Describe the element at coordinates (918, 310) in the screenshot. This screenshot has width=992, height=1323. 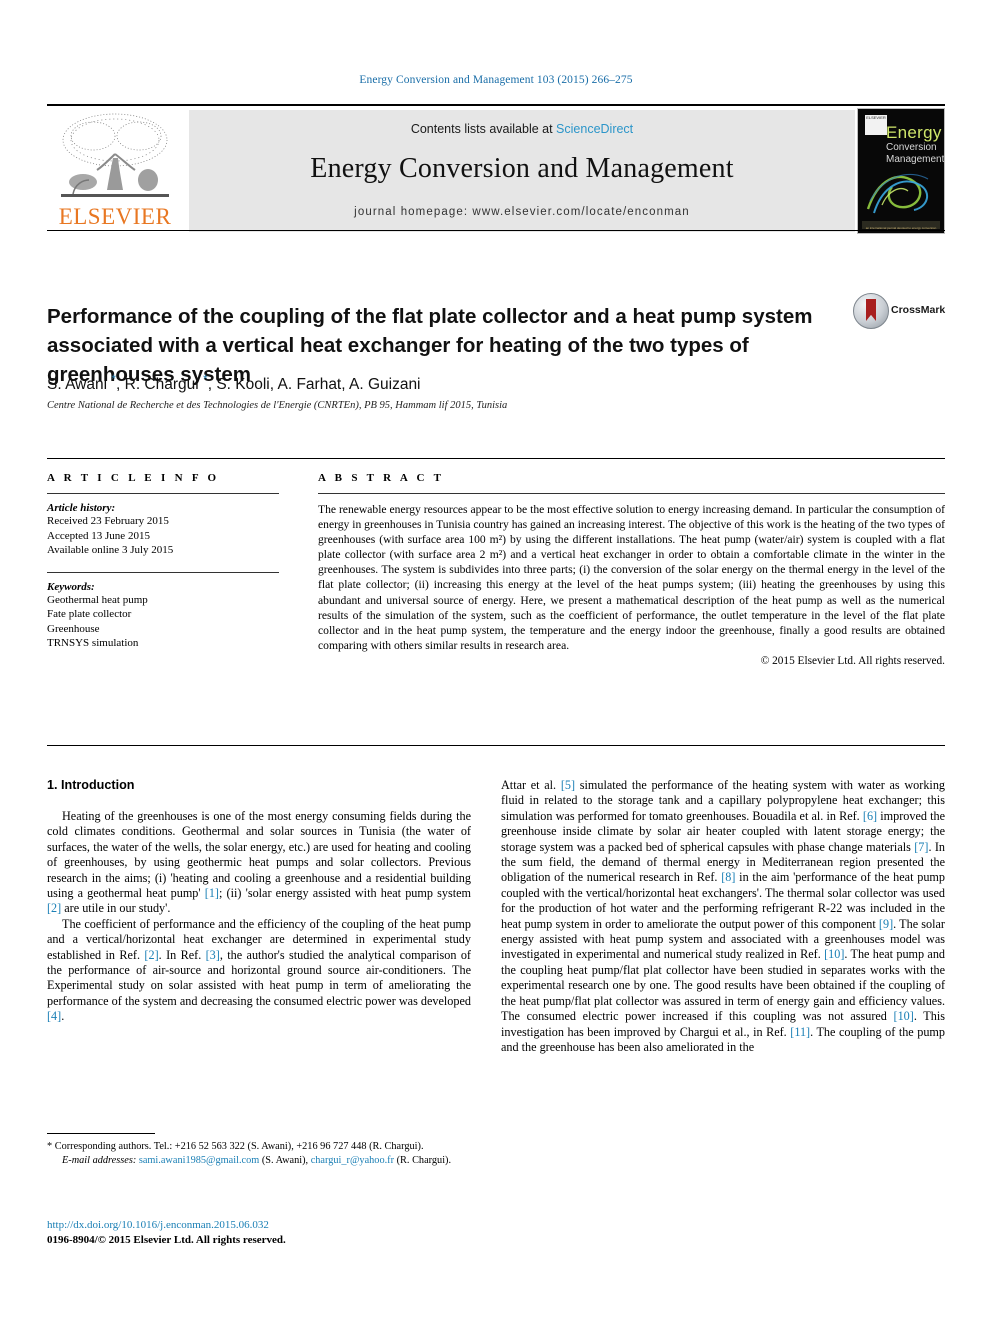
I see `crossmark-label: CrossMark` at that location.